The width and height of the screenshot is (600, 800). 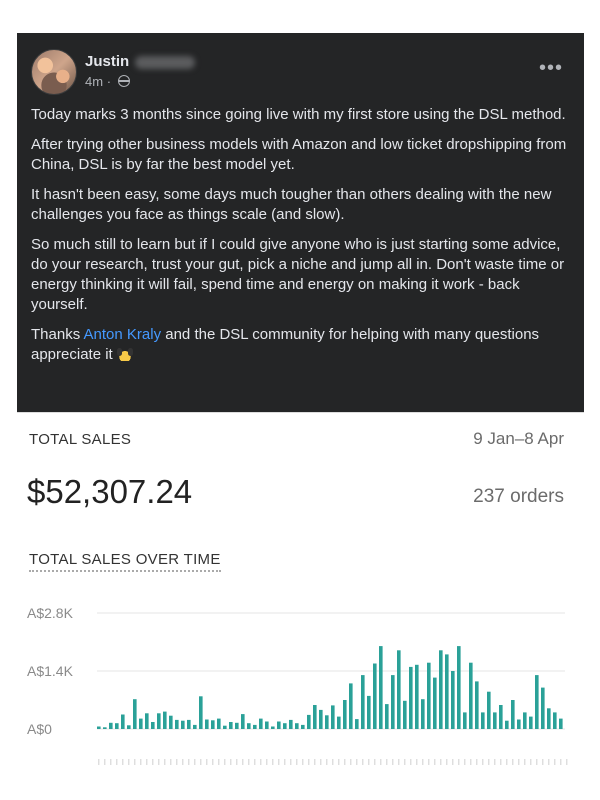 I want to click on thanks-prefix: Thanks, so click(x=57, y=334).